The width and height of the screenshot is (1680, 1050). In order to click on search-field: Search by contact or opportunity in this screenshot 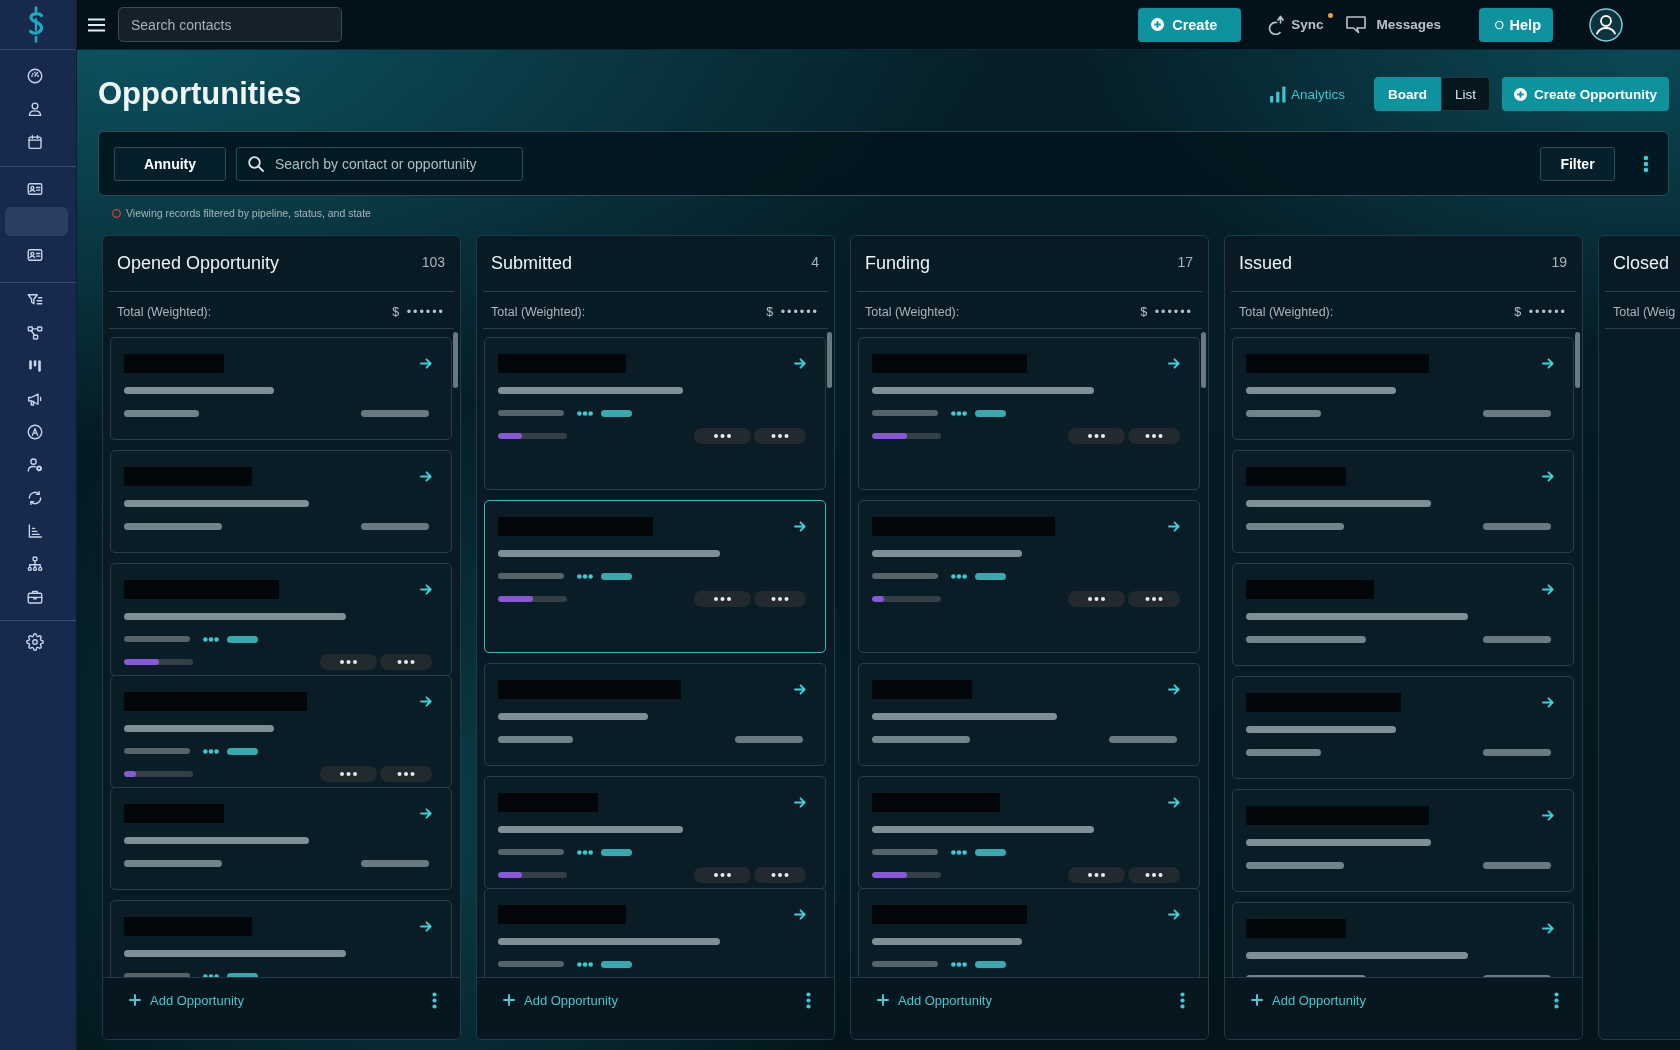, I will do `click(379, 163)`.